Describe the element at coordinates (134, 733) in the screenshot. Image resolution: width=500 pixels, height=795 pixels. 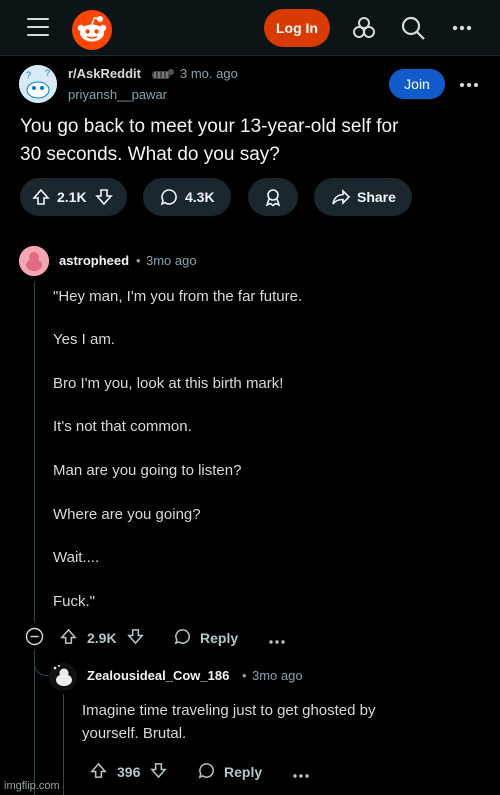
I see `comment-text-line: yourself. Brutal.` at that location.